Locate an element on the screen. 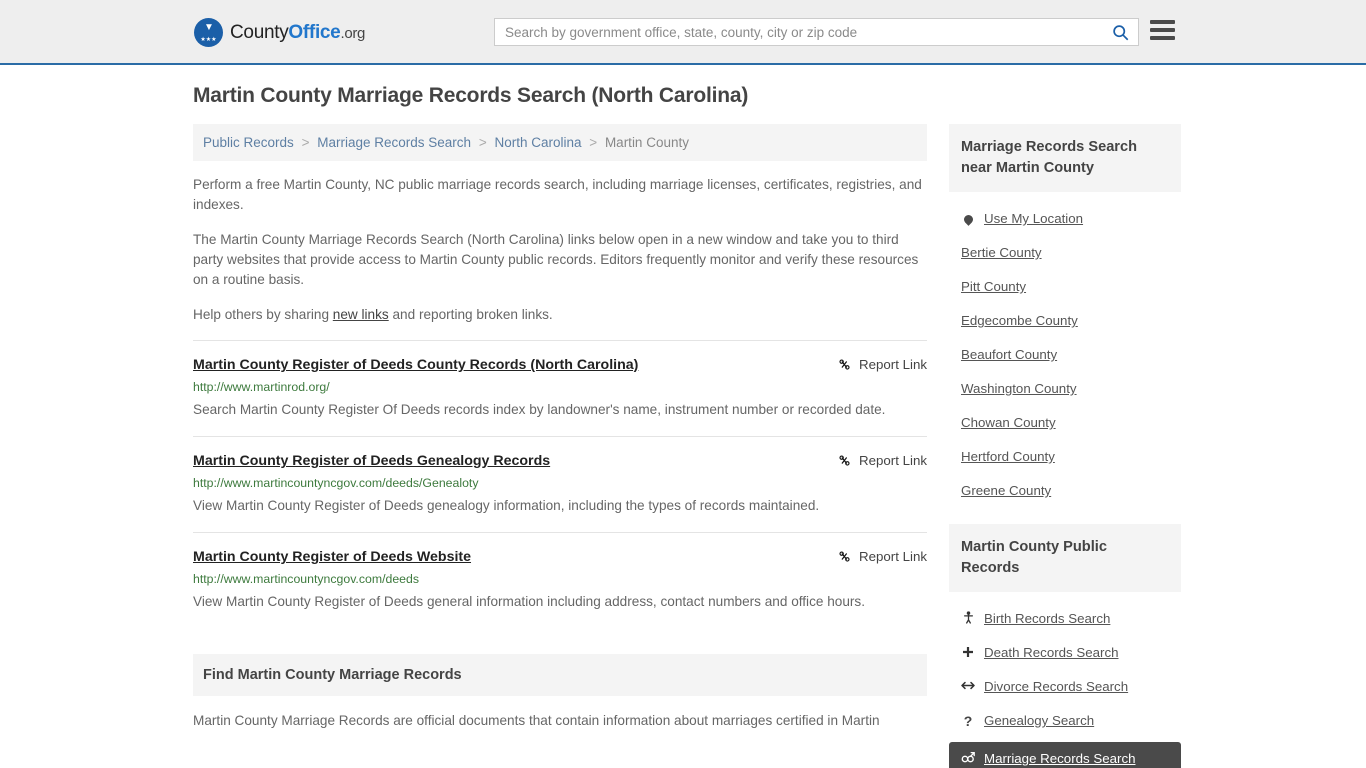  sidebar-item-chowan-county: Chowan County is located at coordinates (1065, 423).